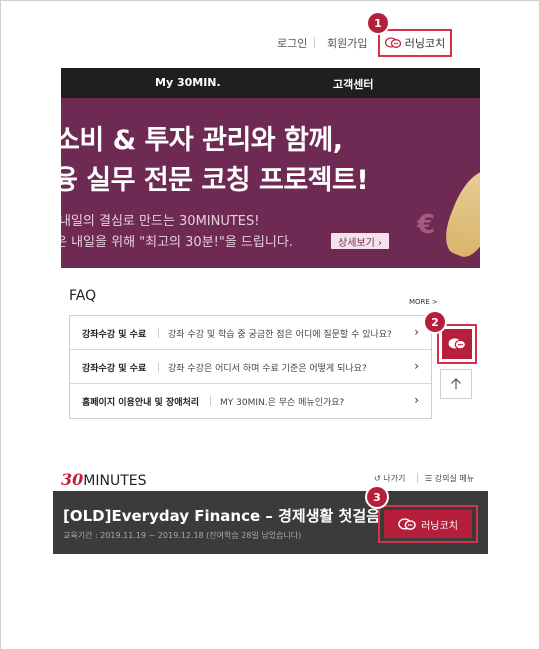  Describe the element at coordinates (360, 241) in the screenshot. I see `banner-detail-button: 상세보기 ›` at that location.